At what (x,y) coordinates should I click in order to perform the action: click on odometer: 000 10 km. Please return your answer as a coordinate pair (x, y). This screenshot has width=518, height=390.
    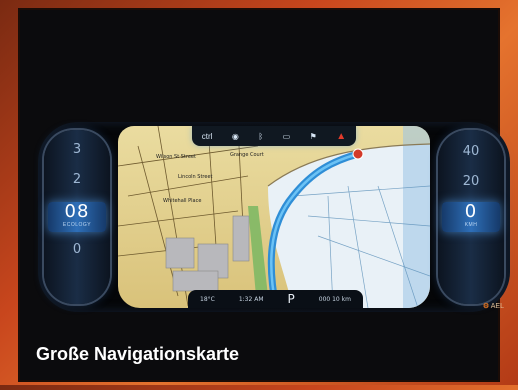
    Looking at the image, I should click on (334, 299).